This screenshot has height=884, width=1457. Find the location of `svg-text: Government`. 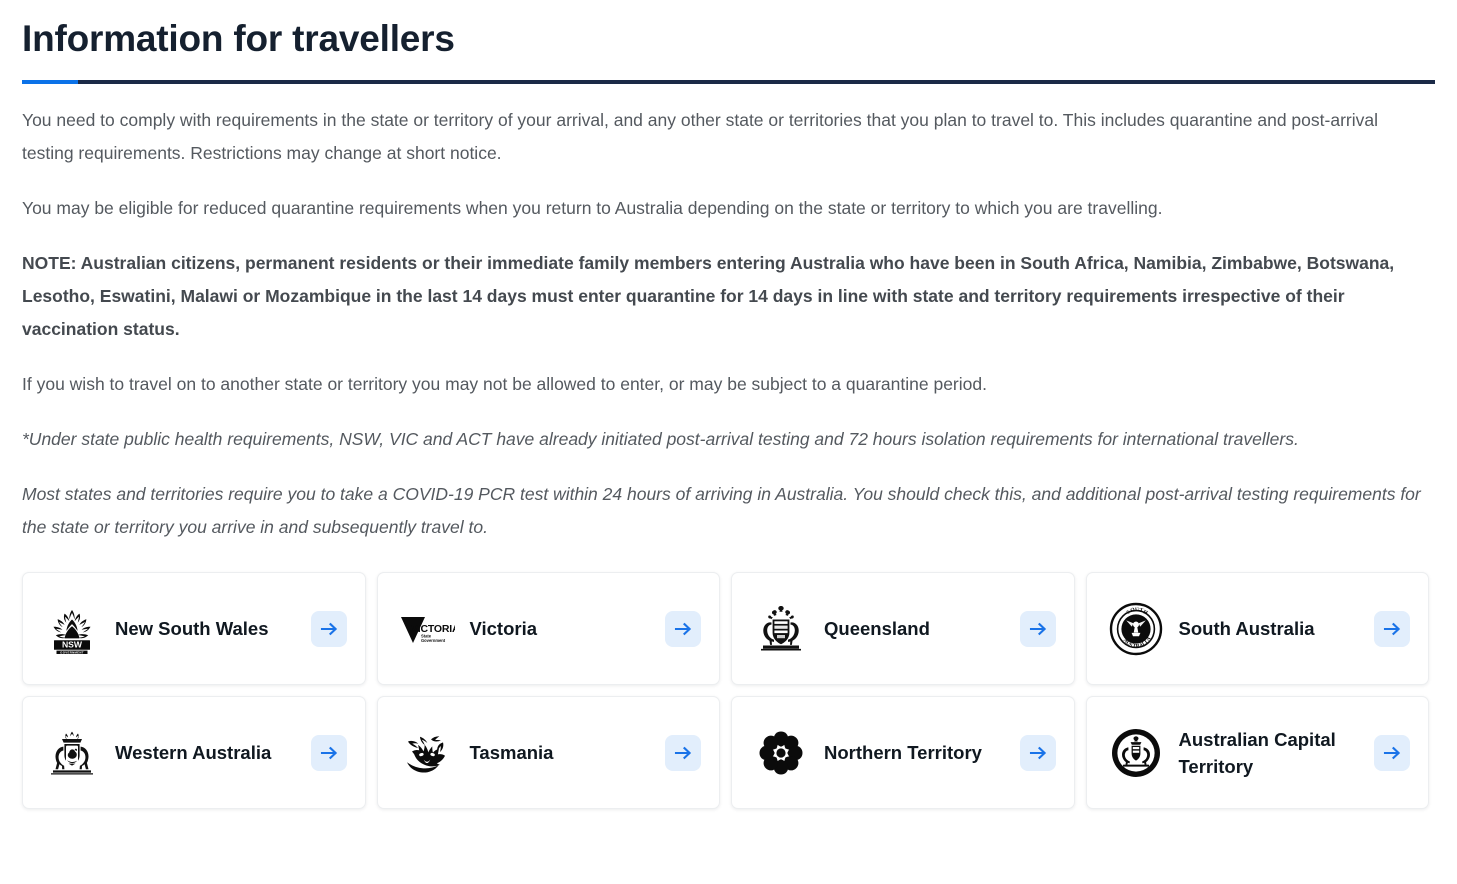

svg-text: Government is located at coordinates (433, 640).